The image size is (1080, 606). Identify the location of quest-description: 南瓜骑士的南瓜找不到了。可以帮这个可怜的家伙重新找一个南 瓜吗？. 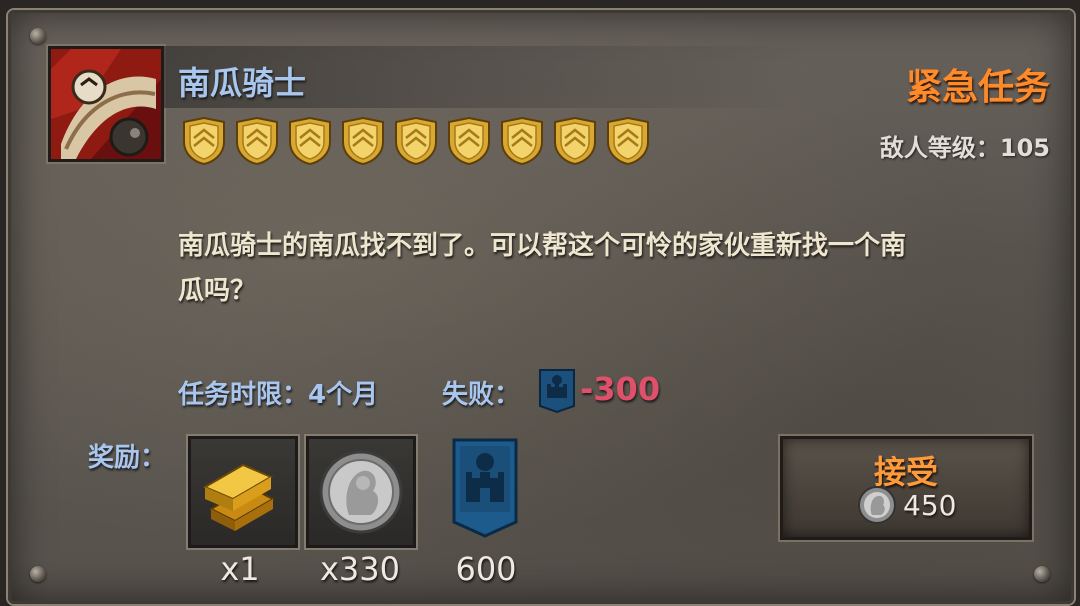
(608, 269).